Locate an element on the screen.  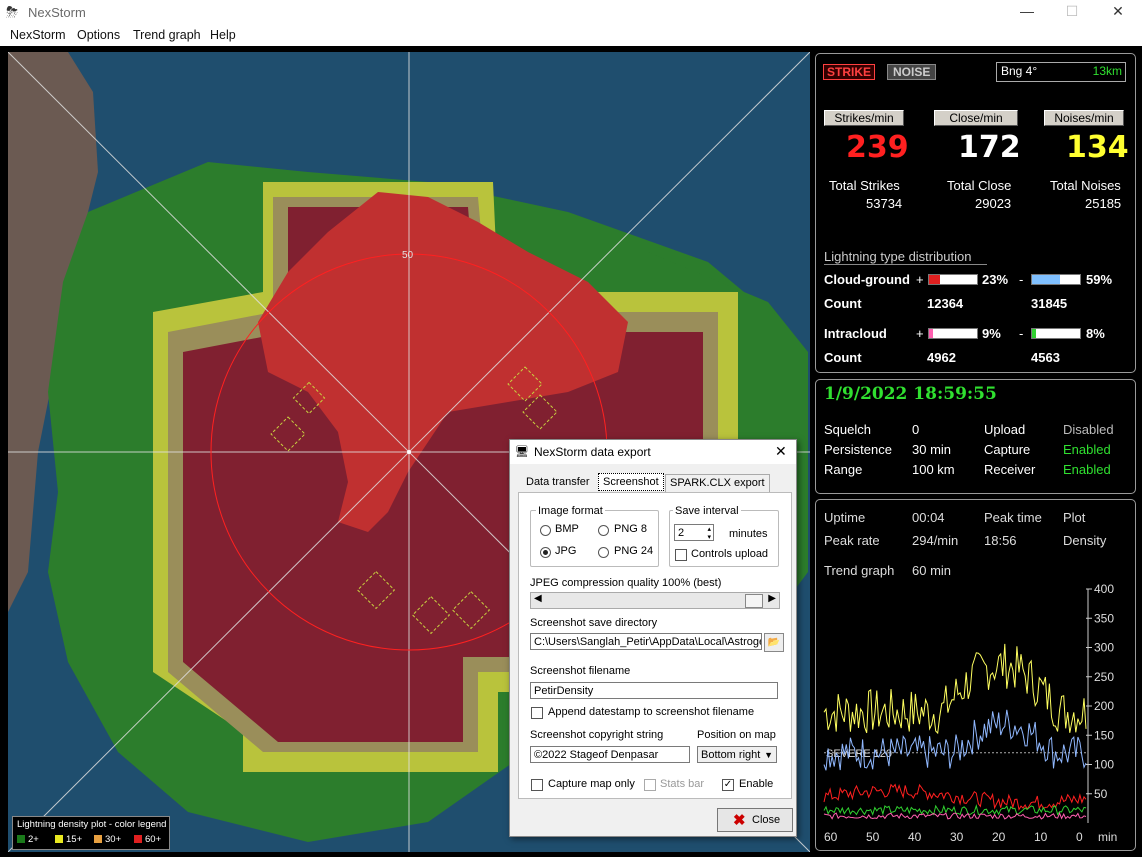
persistence-value: 30 min is located at coordinates (932, 449).